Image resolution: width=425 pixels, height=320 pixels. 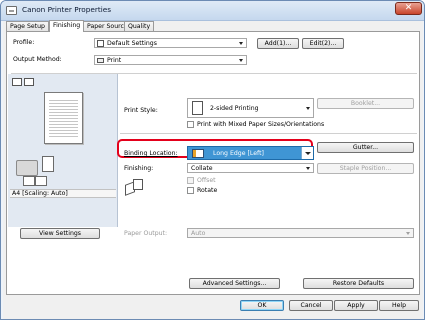 I want to click on cancel-button: Cancel, so click(x=311, y=305).